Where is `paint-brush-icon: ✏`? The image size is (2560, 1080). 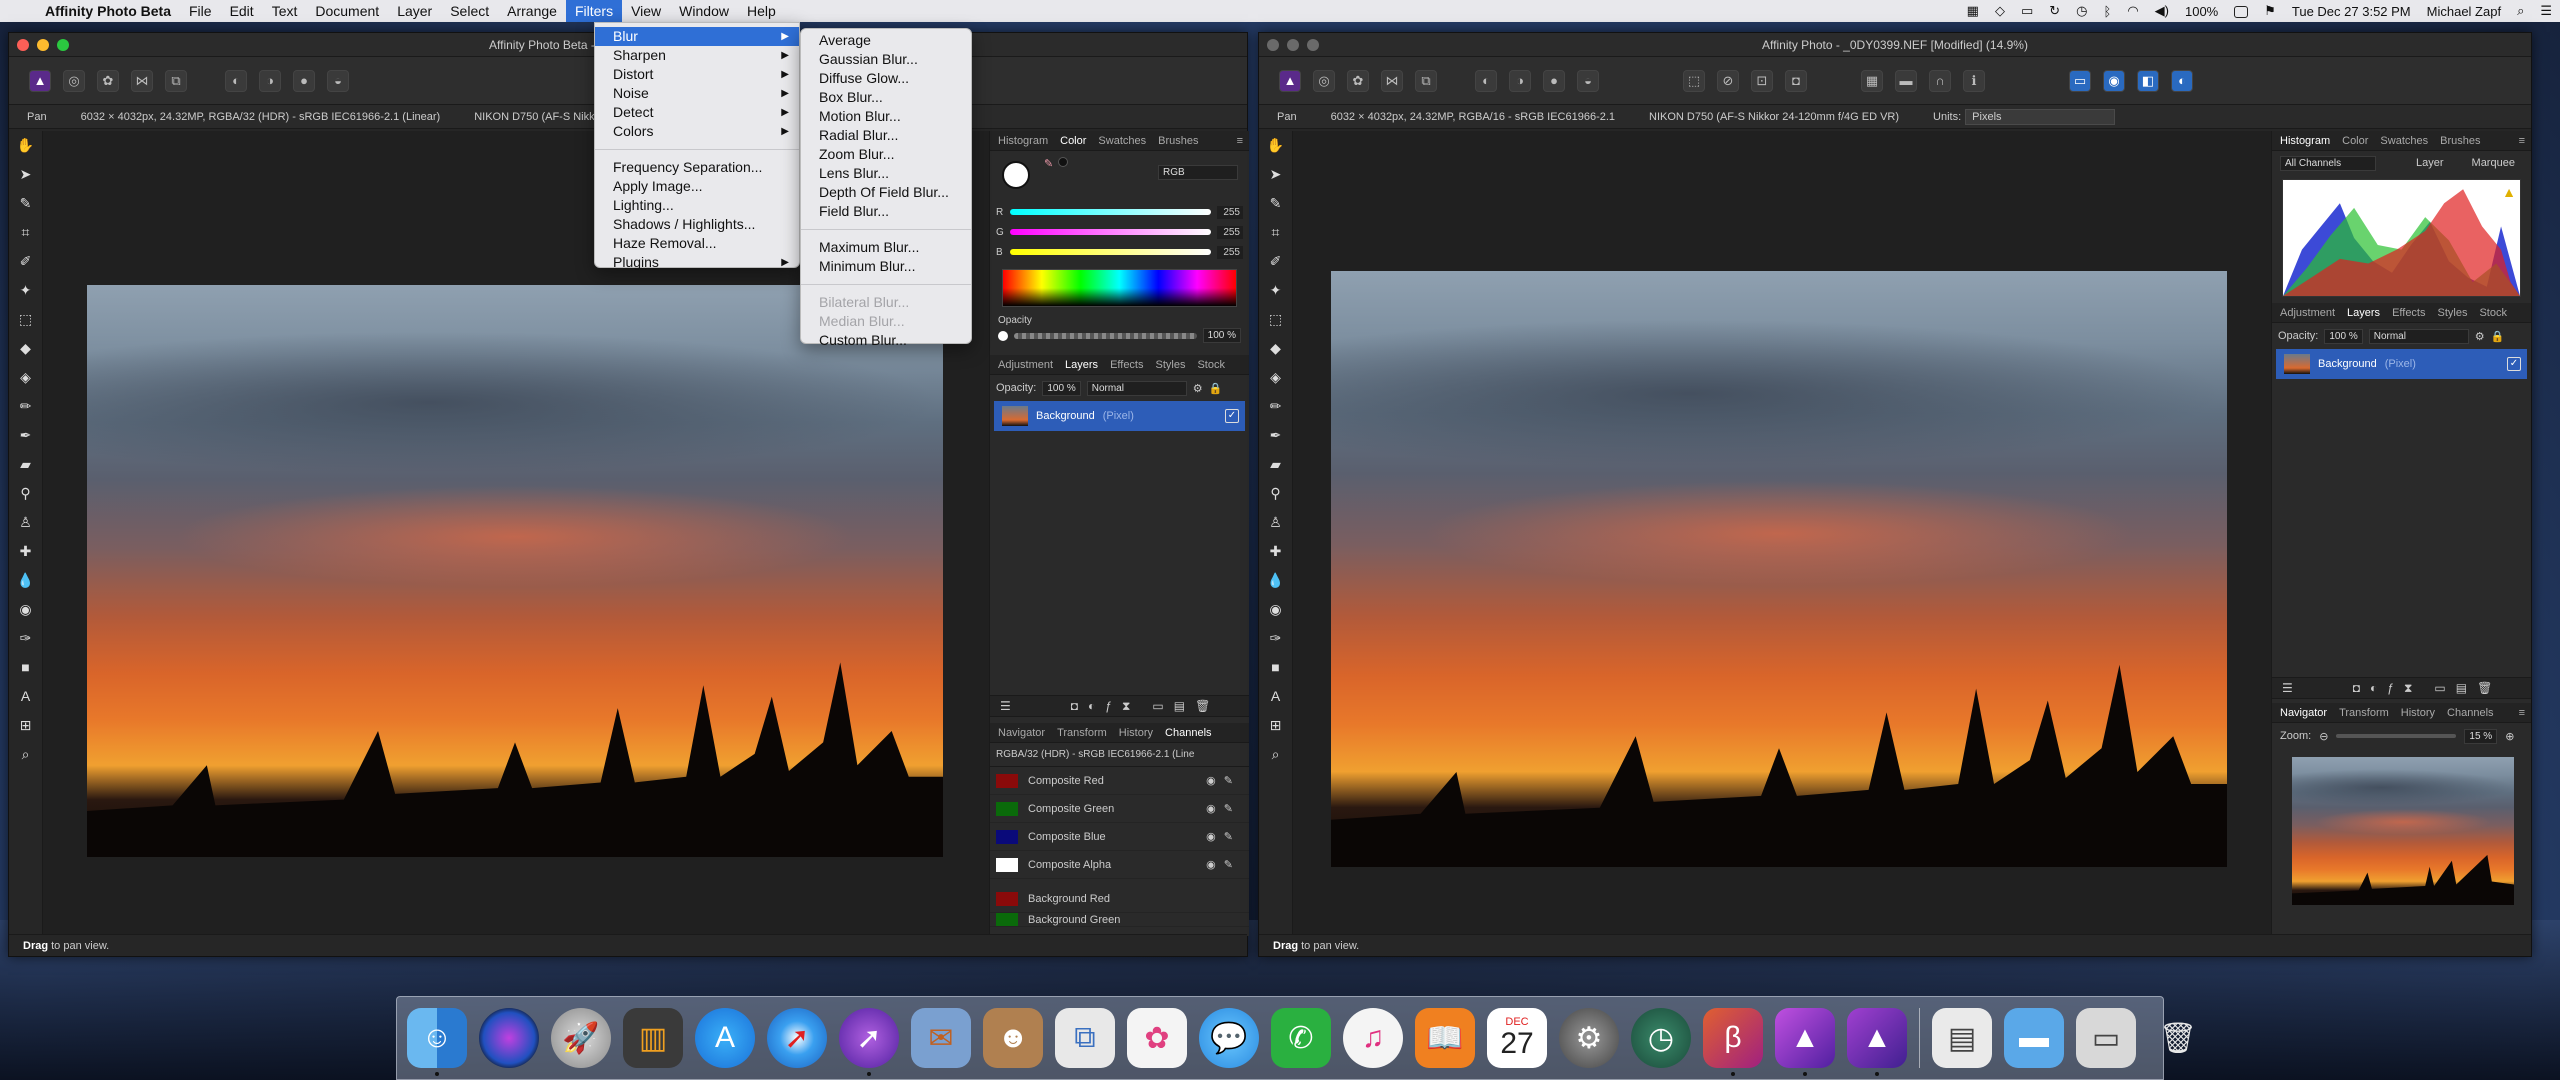 paint-brush-icon: ✏ is located at coordinates (1276, 406).